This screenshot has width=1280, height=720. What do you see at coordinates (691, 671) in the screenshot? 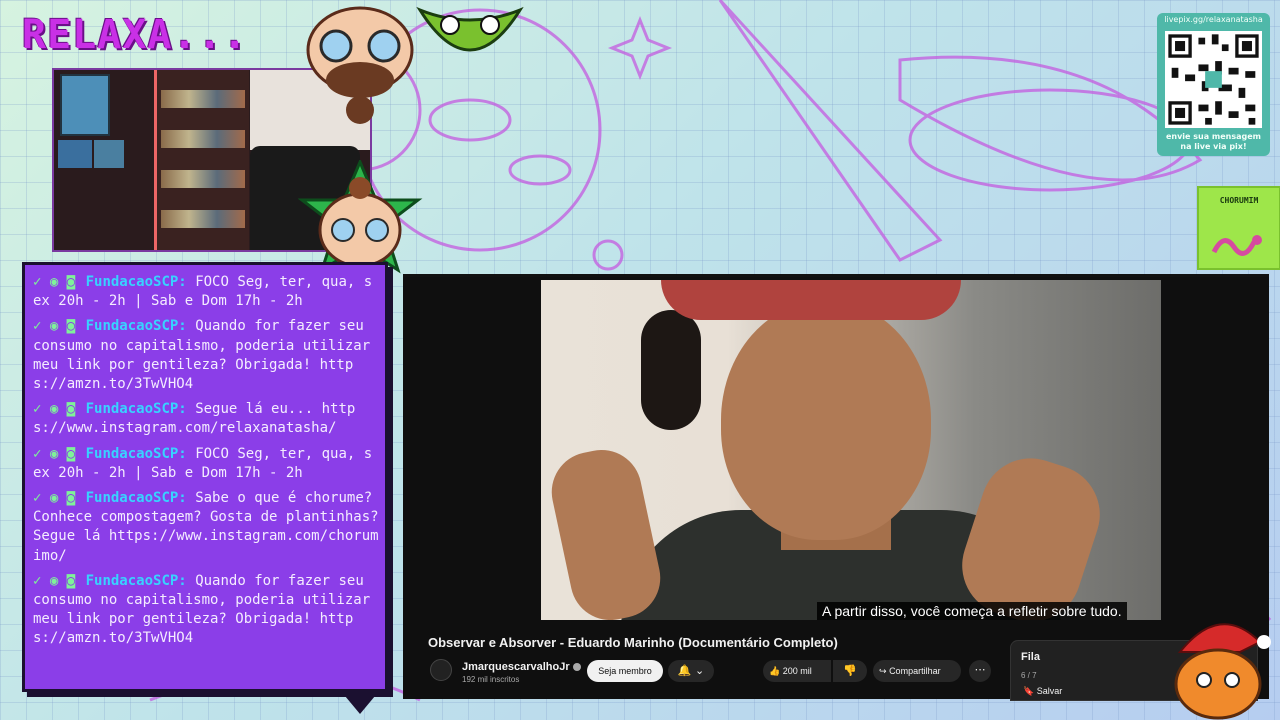
I see `notification-bell-button: 🔔 ⌄` at bounding box center [691, 671].